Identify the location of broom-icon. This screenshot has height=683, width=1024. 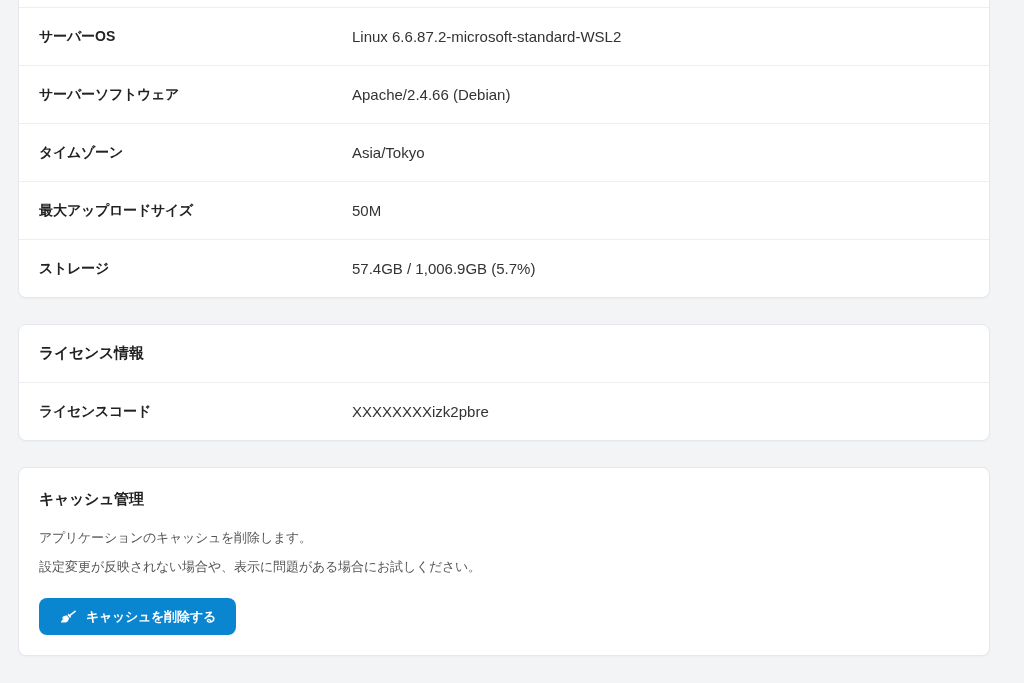
(68, 616).